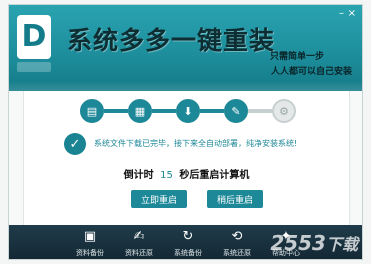 The width and height of the screenshot is (371, 264). What do you see at coordinates (341, 14) in the screenshot?
I see `minimize-button: –` at bounding box center [341, 14].